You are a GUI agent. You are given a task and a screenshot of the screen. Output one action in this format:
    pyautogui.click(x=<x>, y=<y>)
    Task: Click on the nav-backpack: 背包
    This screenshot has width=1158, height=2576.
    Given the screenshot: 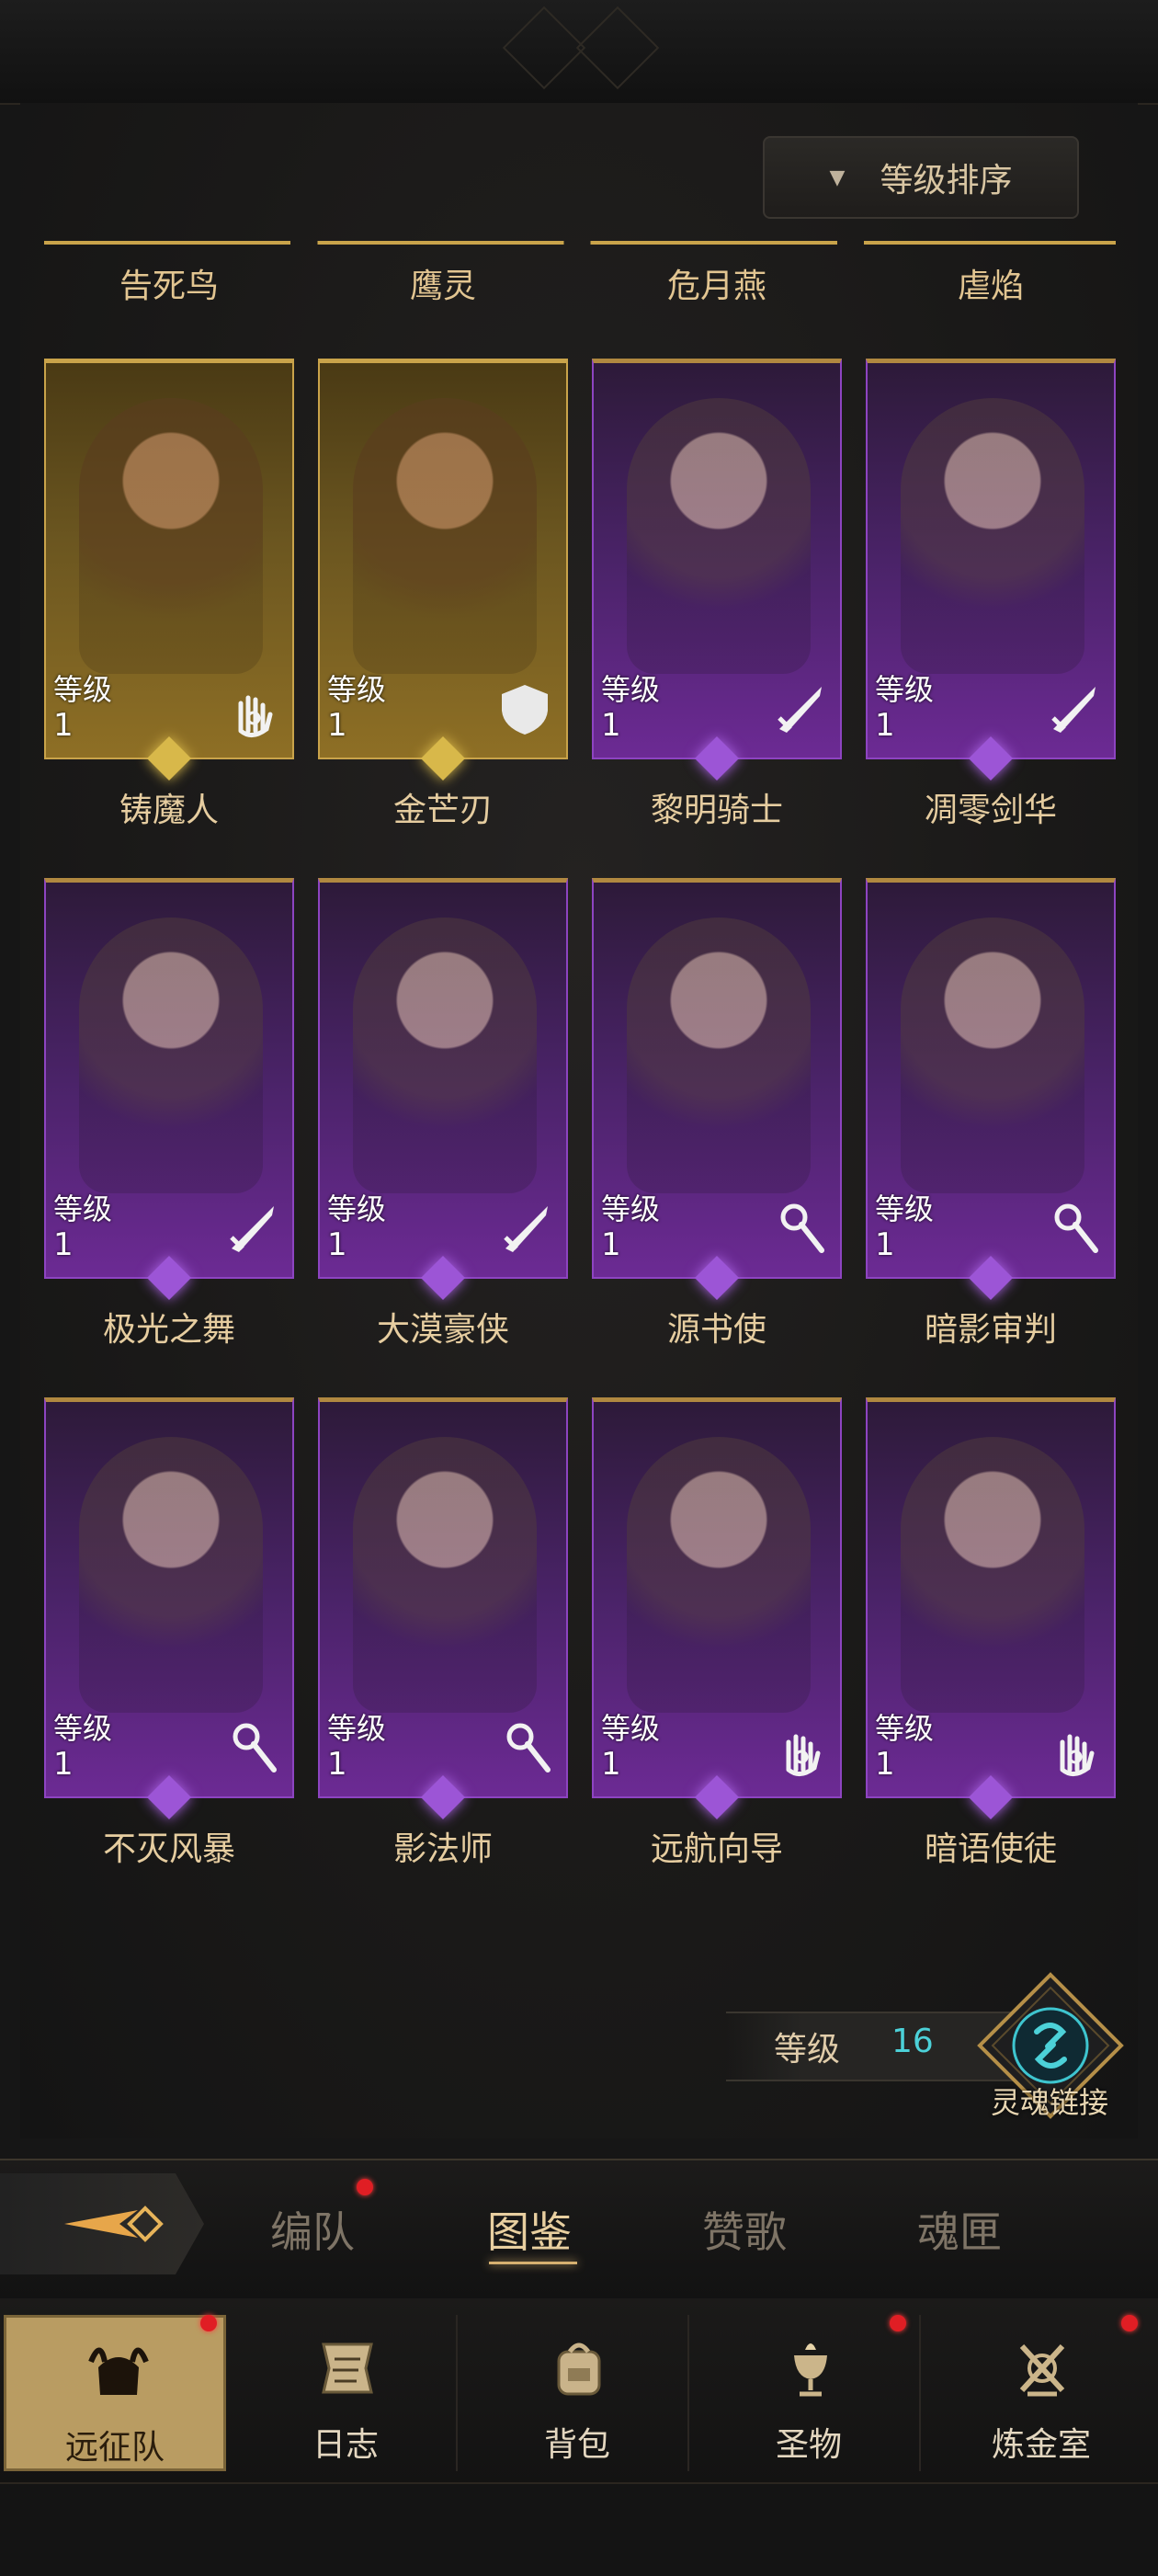 What is the action you would take?
    pyautogui.click(x=578, y=2393)
    